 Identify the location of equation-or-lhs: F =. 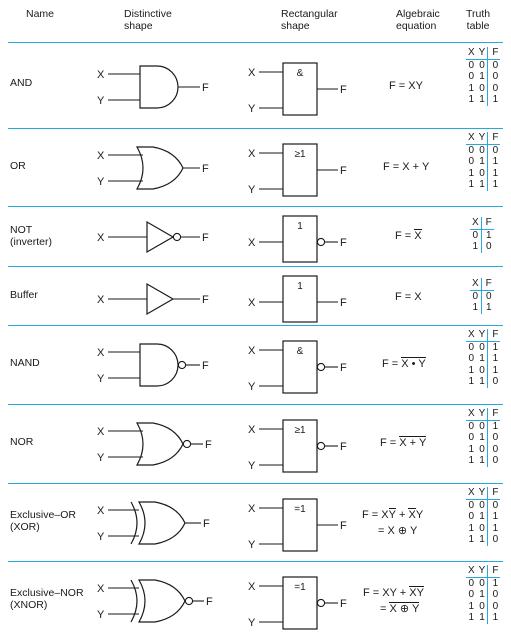
(393, 167).